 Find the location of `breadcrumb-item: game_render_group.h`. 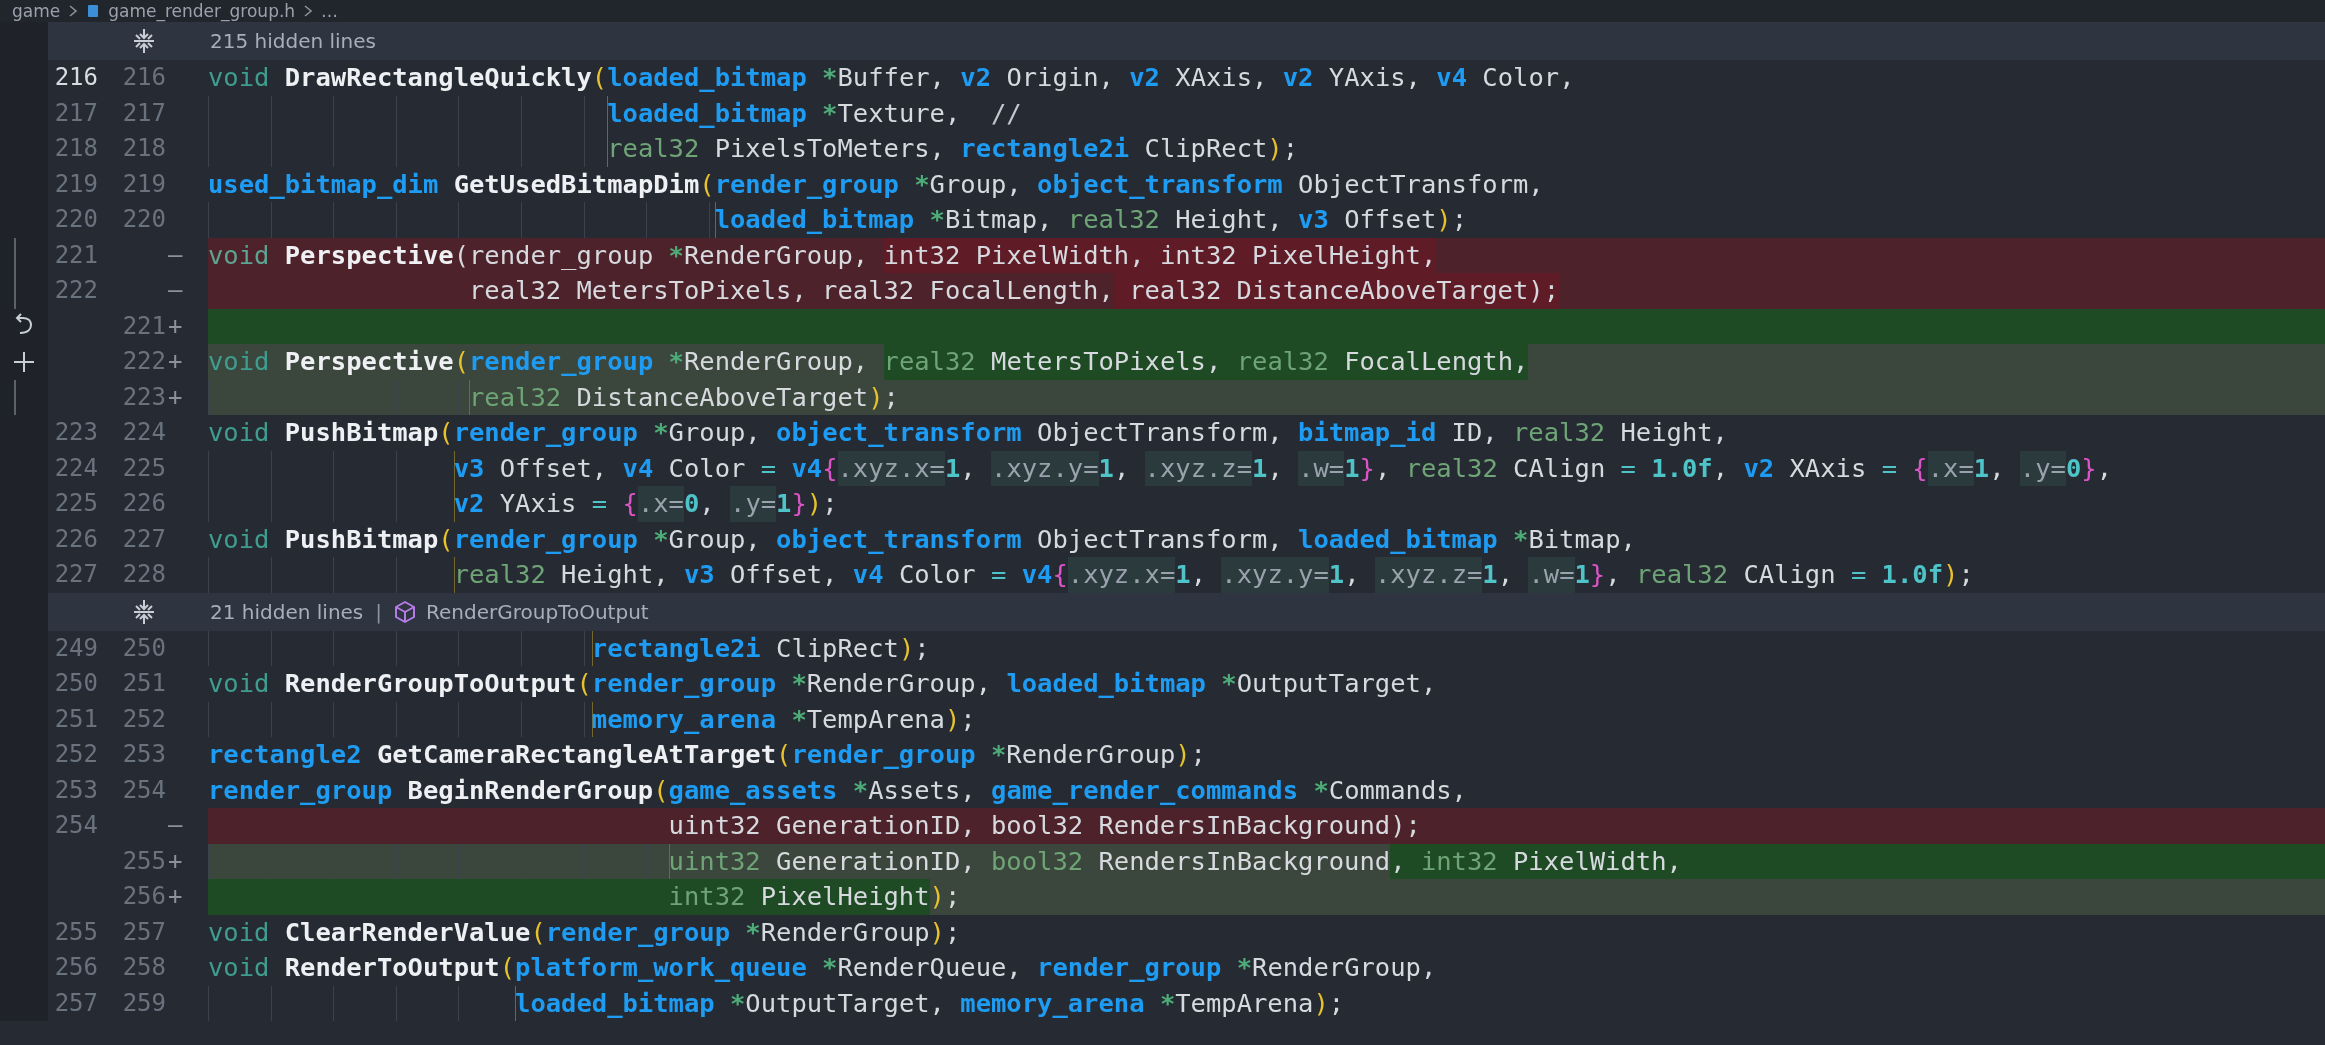

breadcrumb-item: game_render_group.h is located at coordinates (202, 11).